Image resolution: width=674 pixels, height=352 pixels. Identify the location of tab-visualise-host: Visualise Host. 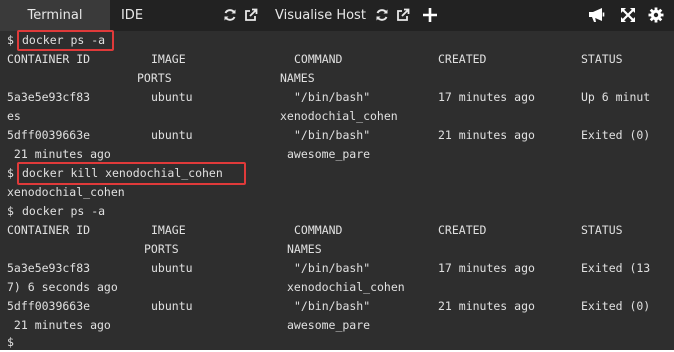
(320, 15).